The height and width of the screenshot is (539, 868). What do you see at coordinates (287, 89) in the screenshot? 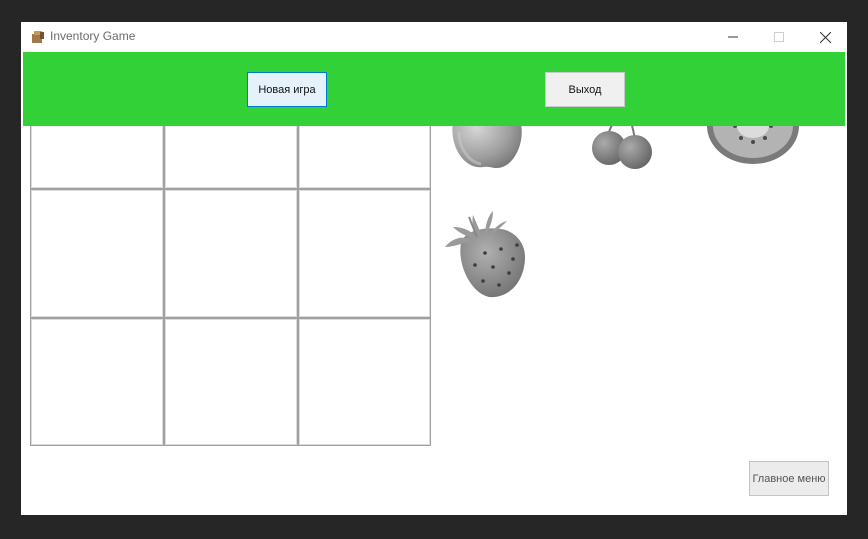
I see `new-game-button: Новая игра` at bounding box center [287, 89].